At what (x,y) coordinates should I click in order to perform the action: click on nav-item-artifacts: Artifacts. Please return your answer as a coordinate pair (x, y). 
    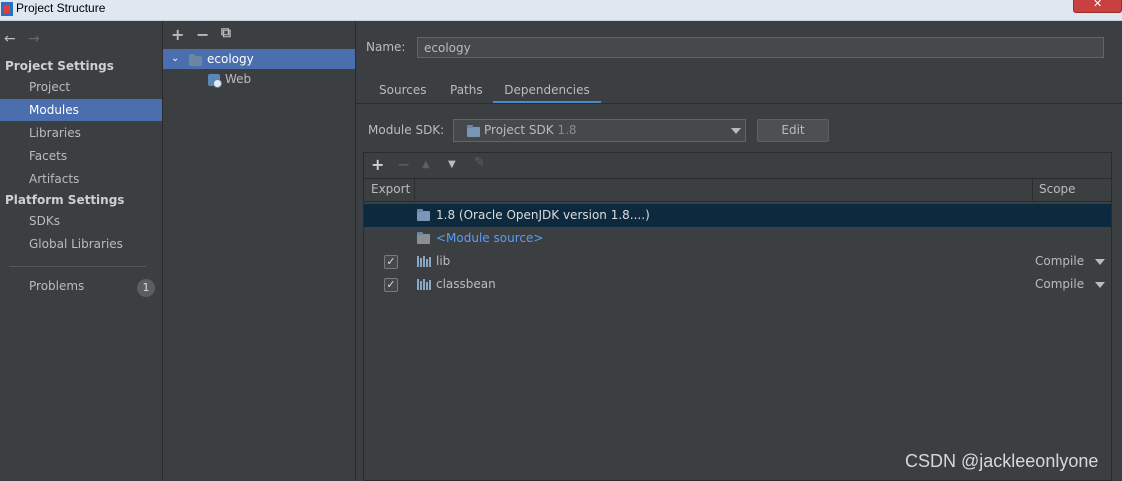
    Looking at the image, I should click on (81, 179).